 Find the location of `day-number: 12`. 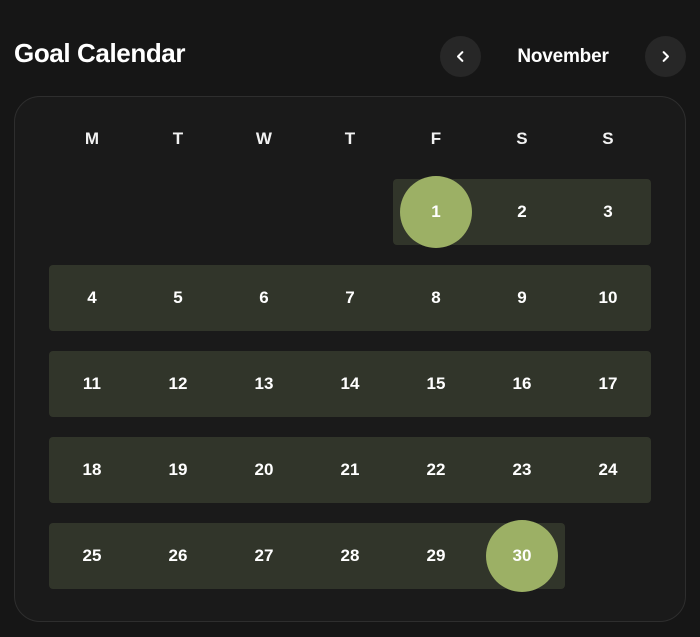

day-number: 12 is located at coordinates (178, 383).